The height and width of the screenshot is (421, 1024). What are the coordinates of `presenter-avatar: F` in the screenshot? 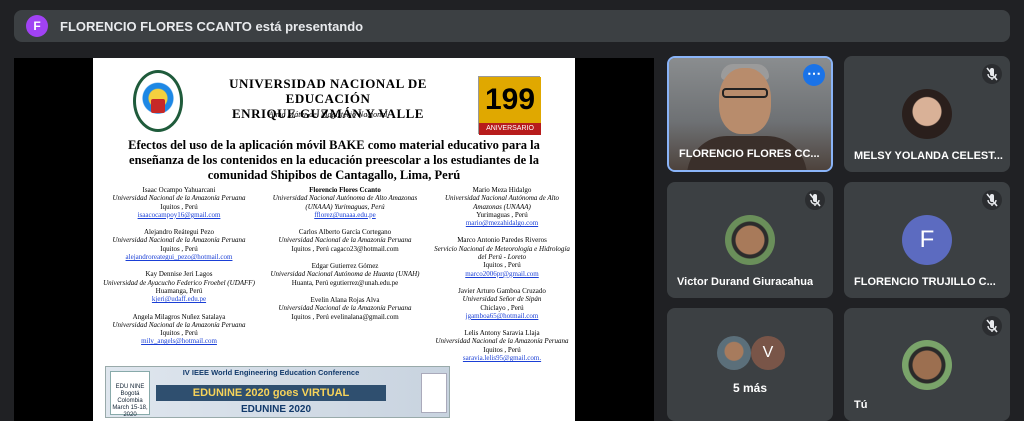 It's located at (37, 26).